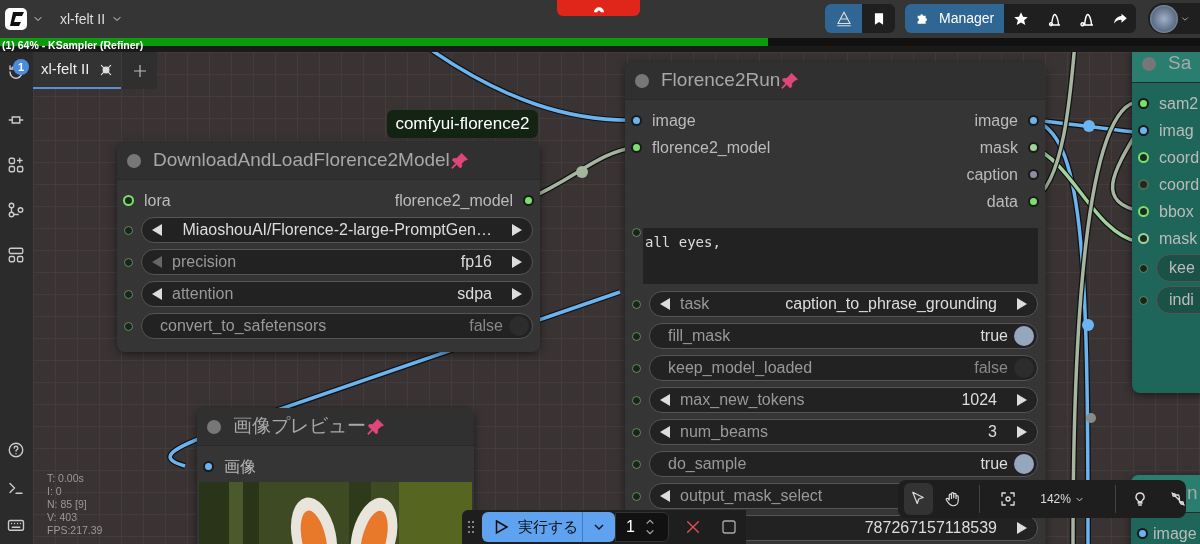  Describe the element at coordinates (994, 464) in the screenshot. I see `widget-value: true` at that location.